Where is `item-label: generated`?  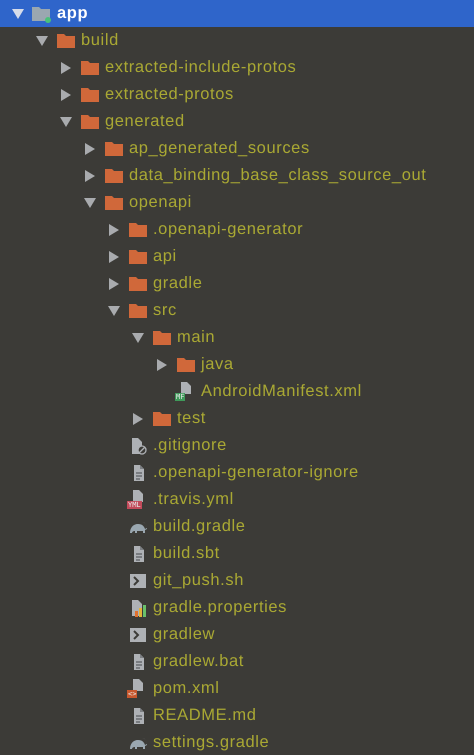
item-label: generated is located at coordinates (145, 121).